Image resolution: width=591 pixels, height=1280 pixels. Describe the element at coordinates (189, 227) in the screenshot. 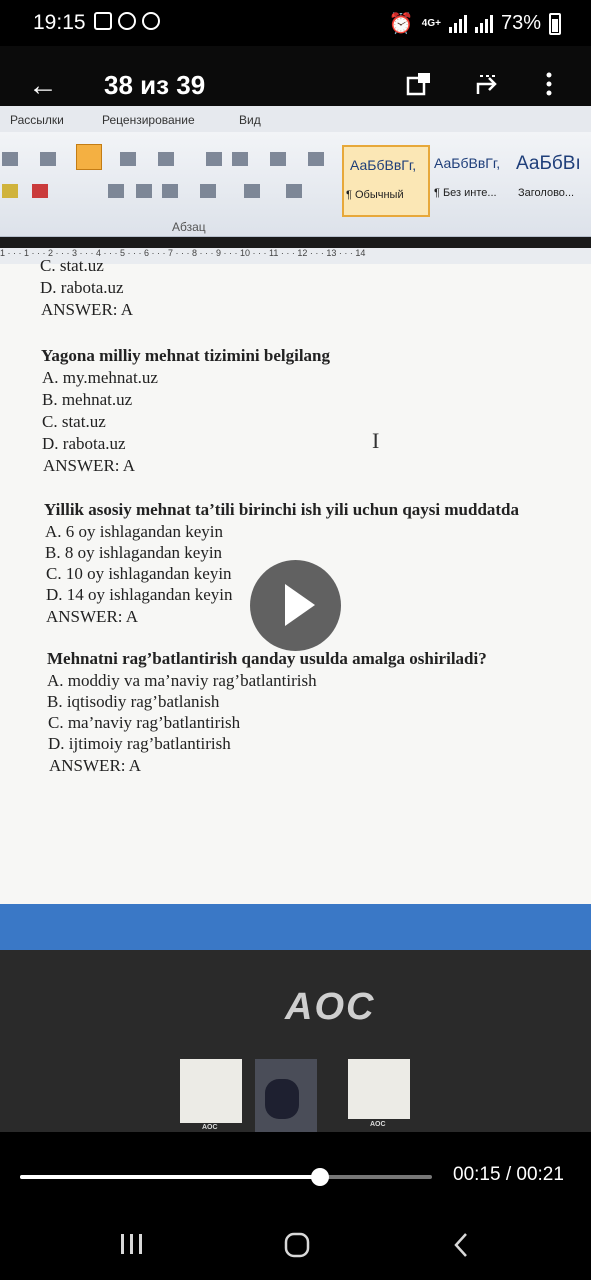

I see `paragraph-group-label: Абзац` at that location.